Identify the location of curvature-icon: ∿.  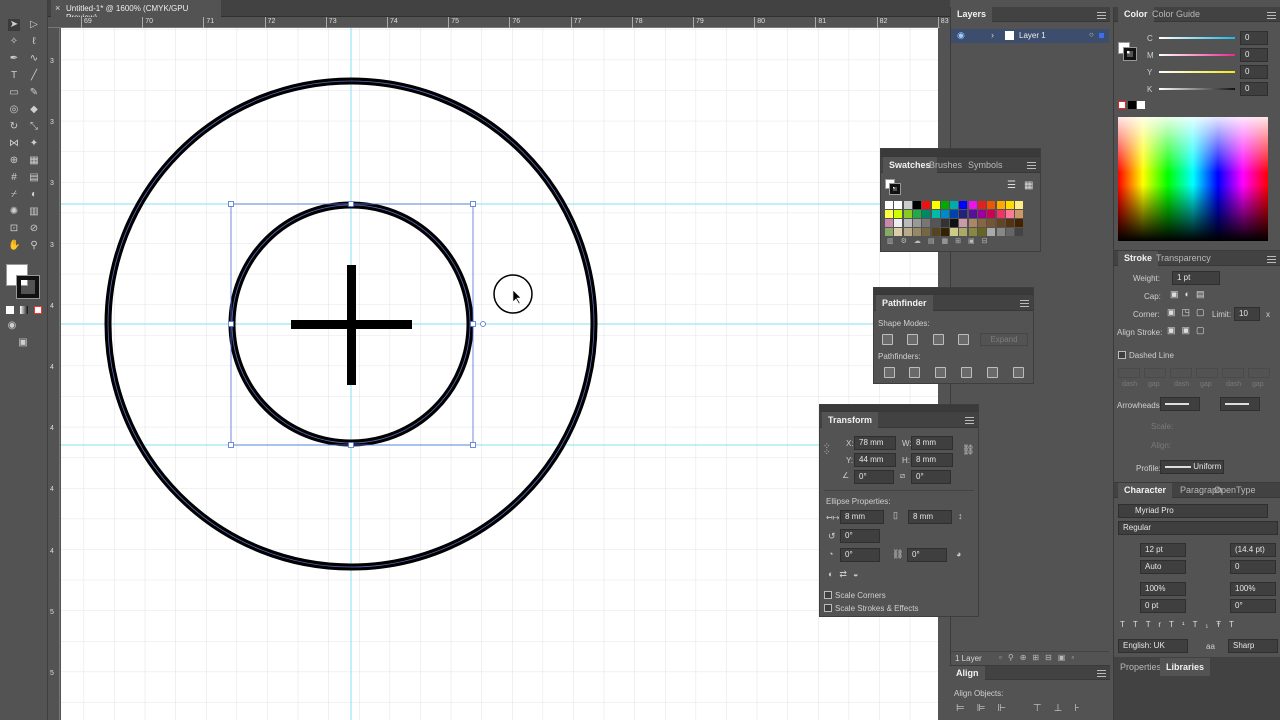
(34, 59).